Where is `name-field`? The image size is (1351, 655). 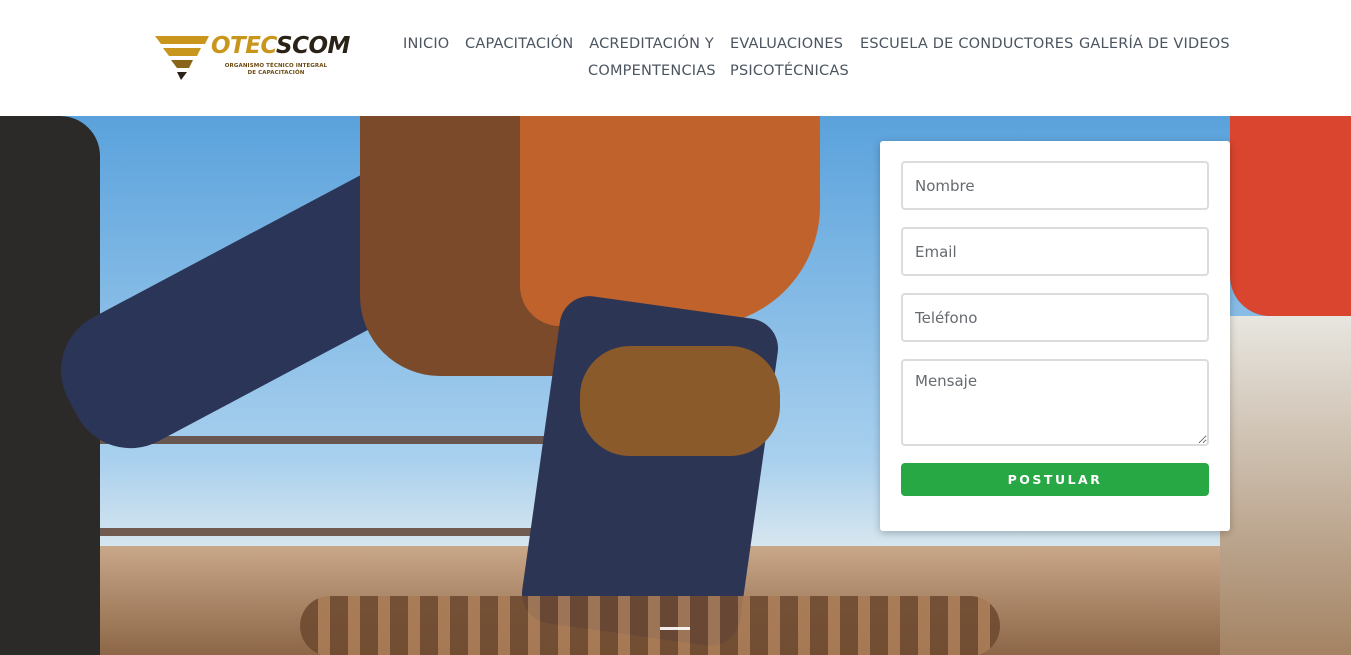 name-field is located at coordinates (1055, 185).